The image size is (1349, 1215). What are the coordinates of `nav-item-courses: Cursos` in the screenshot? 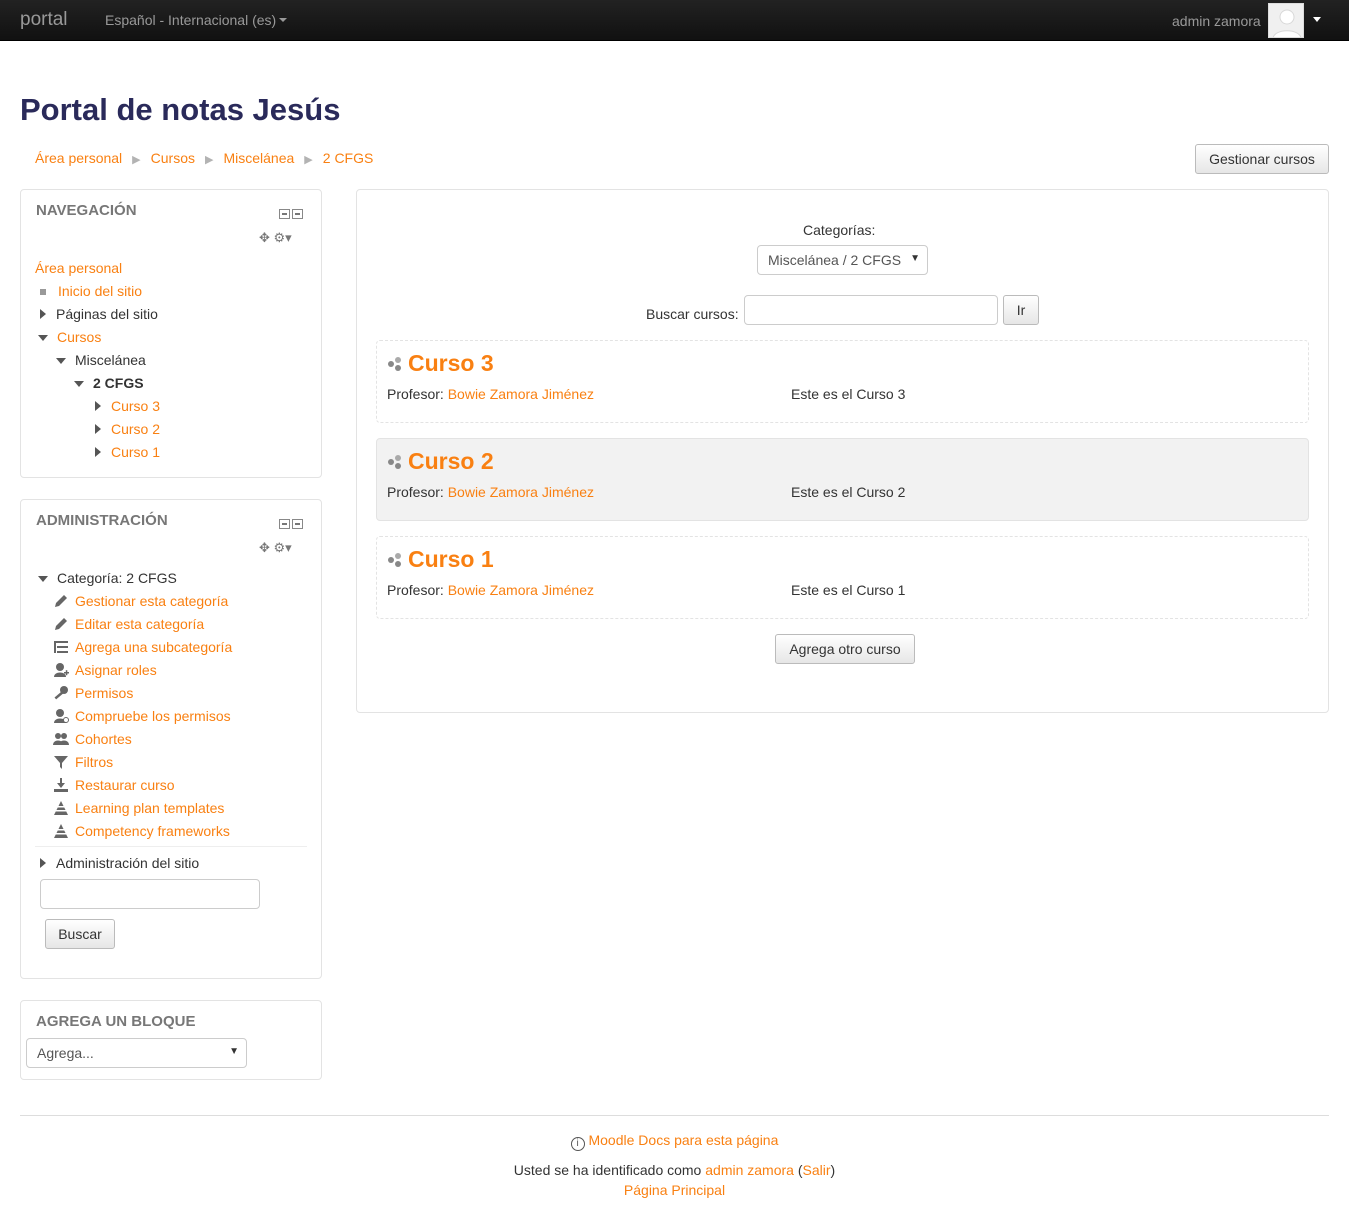 It's located at (79, 337).